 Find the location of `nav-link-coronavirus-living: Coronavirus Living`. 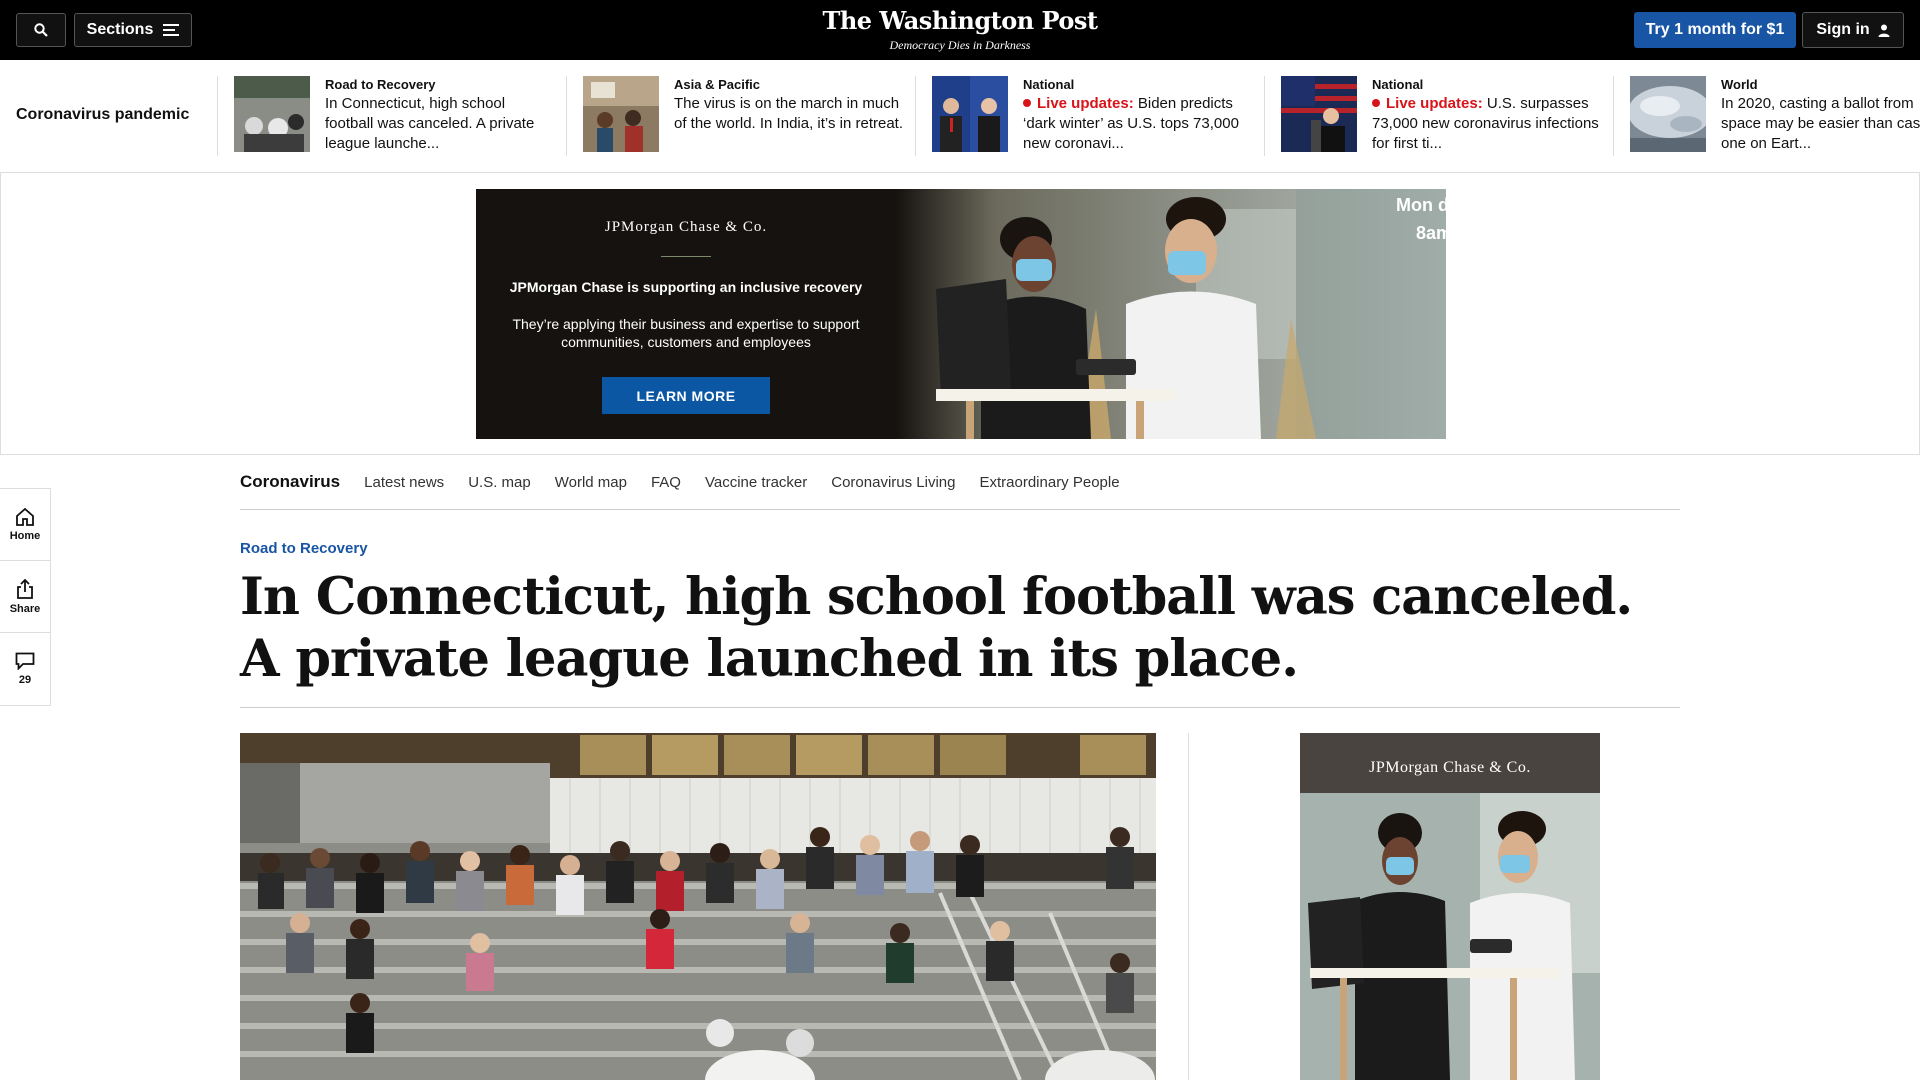

nav-link-coronavirus-living: Coronavirus Living is located at coordinates (893, 482).